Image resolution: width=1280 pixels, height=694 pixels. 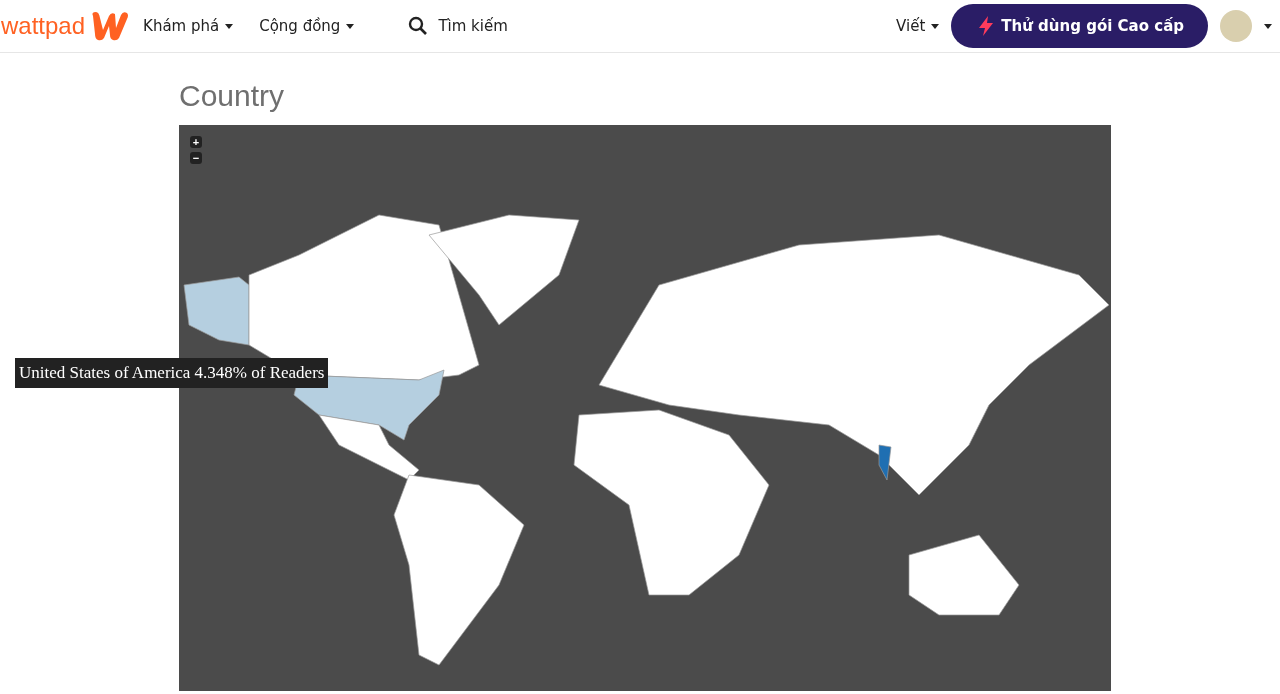 What do you see at coordinates (232, 96) in the screenshot?
I see `section-title: Country` at bounding box center [232, 96].